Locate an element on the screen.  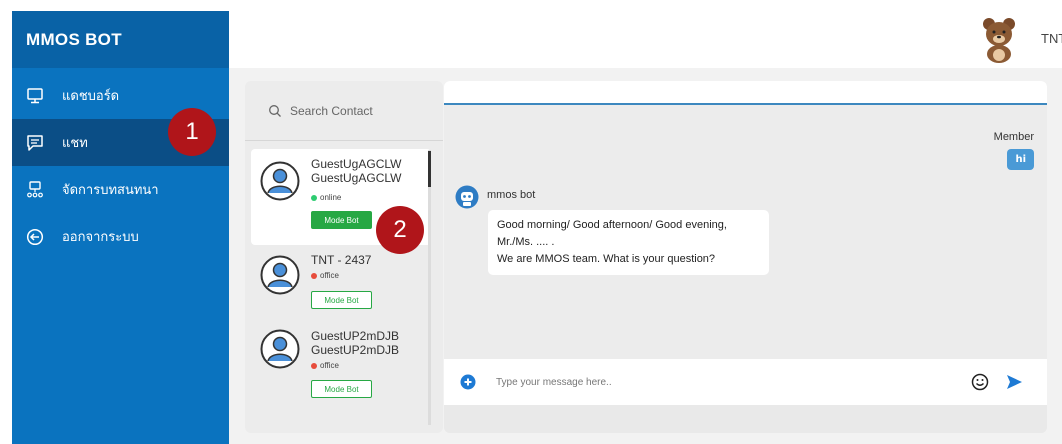
logout-icon is located at coordinates (35, 237).